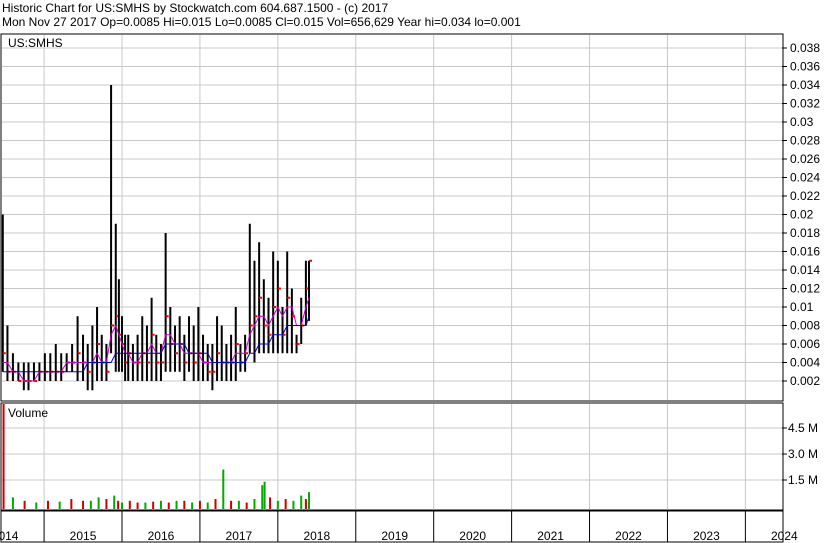 The height and width of the screenshot is (543, 830). Describe the element at coordinates (805, 363) in the screenshot. I see `price-y-tick-label: 0.004` at that location.